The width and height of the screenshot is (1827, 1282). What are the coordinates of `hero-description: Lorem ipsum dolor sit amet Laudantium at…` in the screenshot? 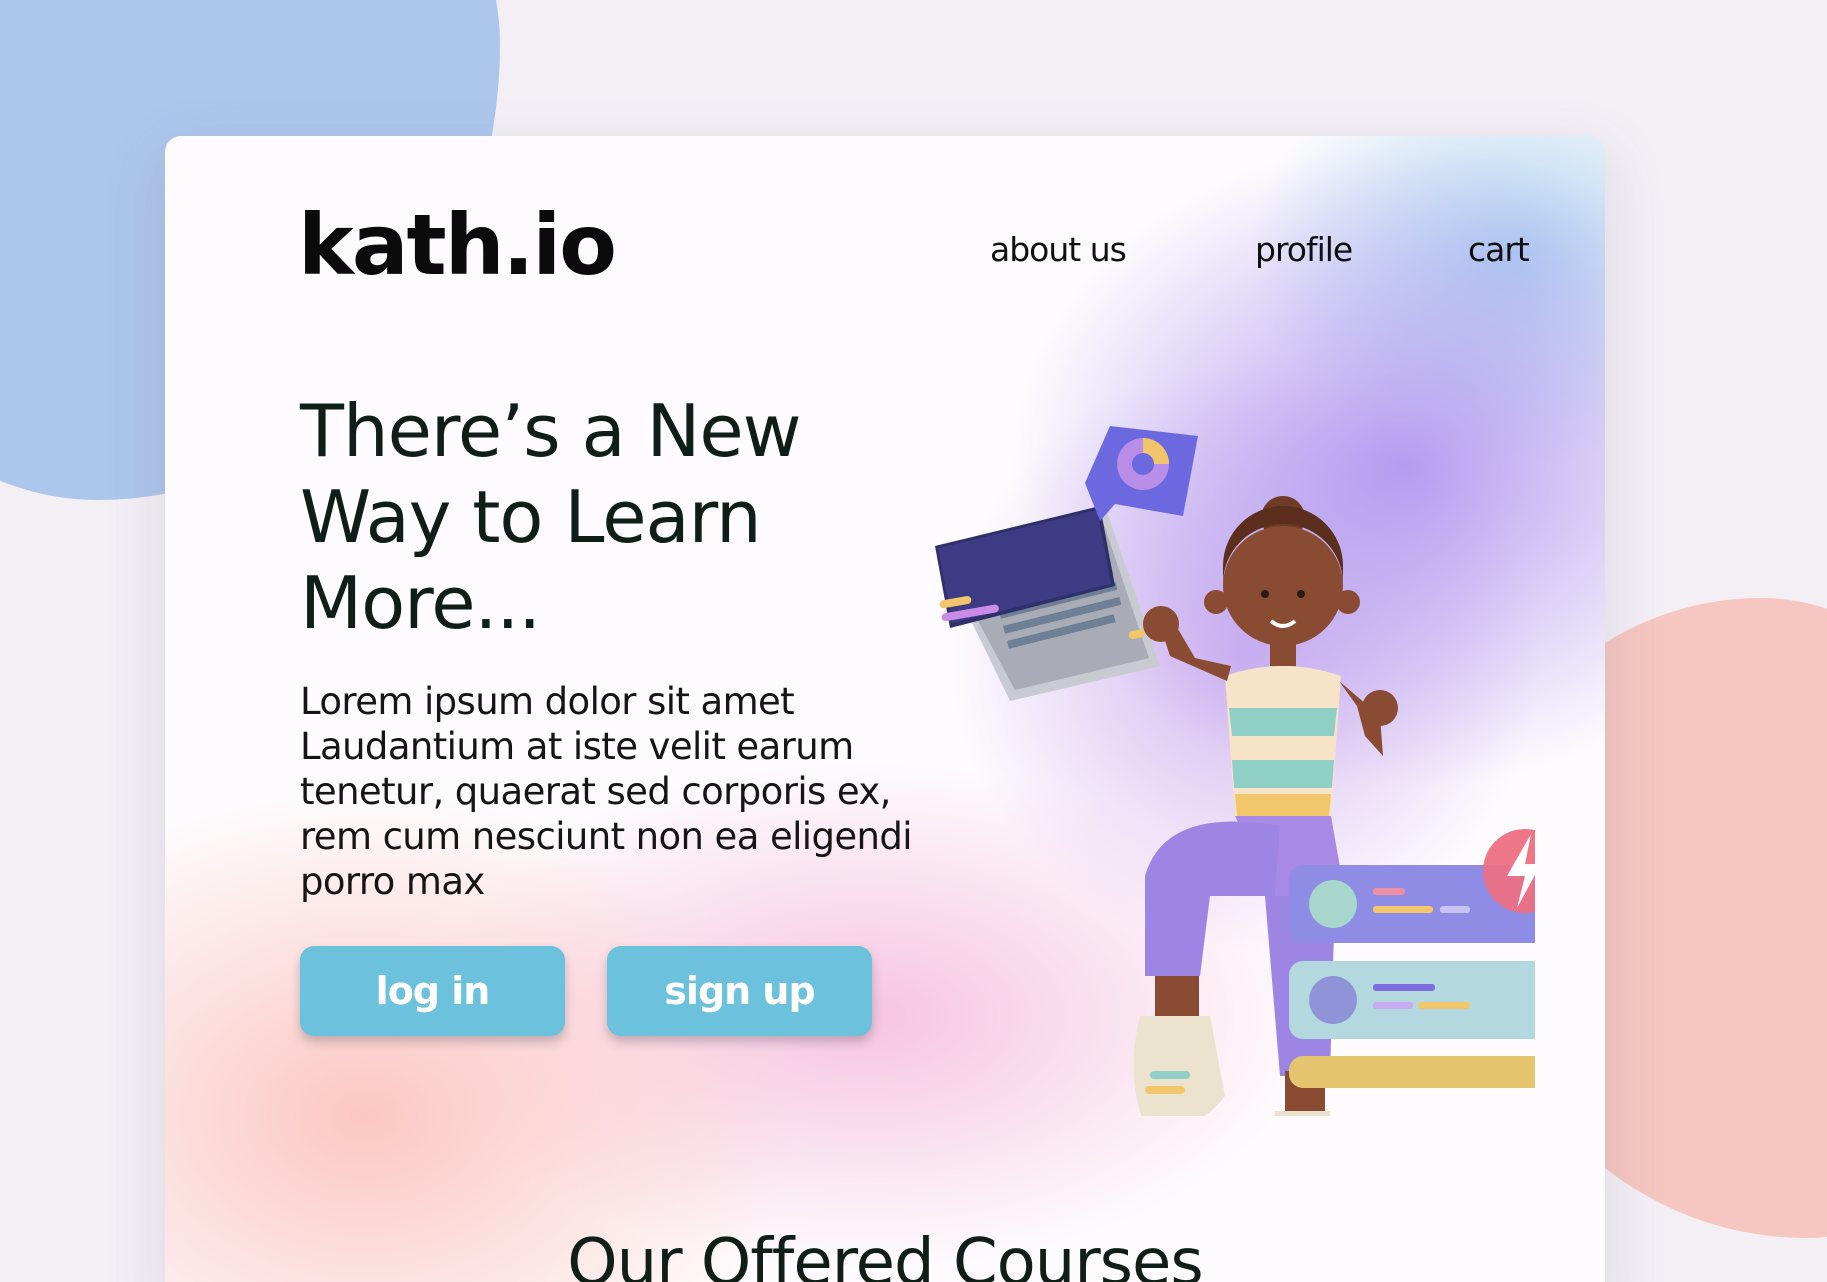 It's located at (606, 791).